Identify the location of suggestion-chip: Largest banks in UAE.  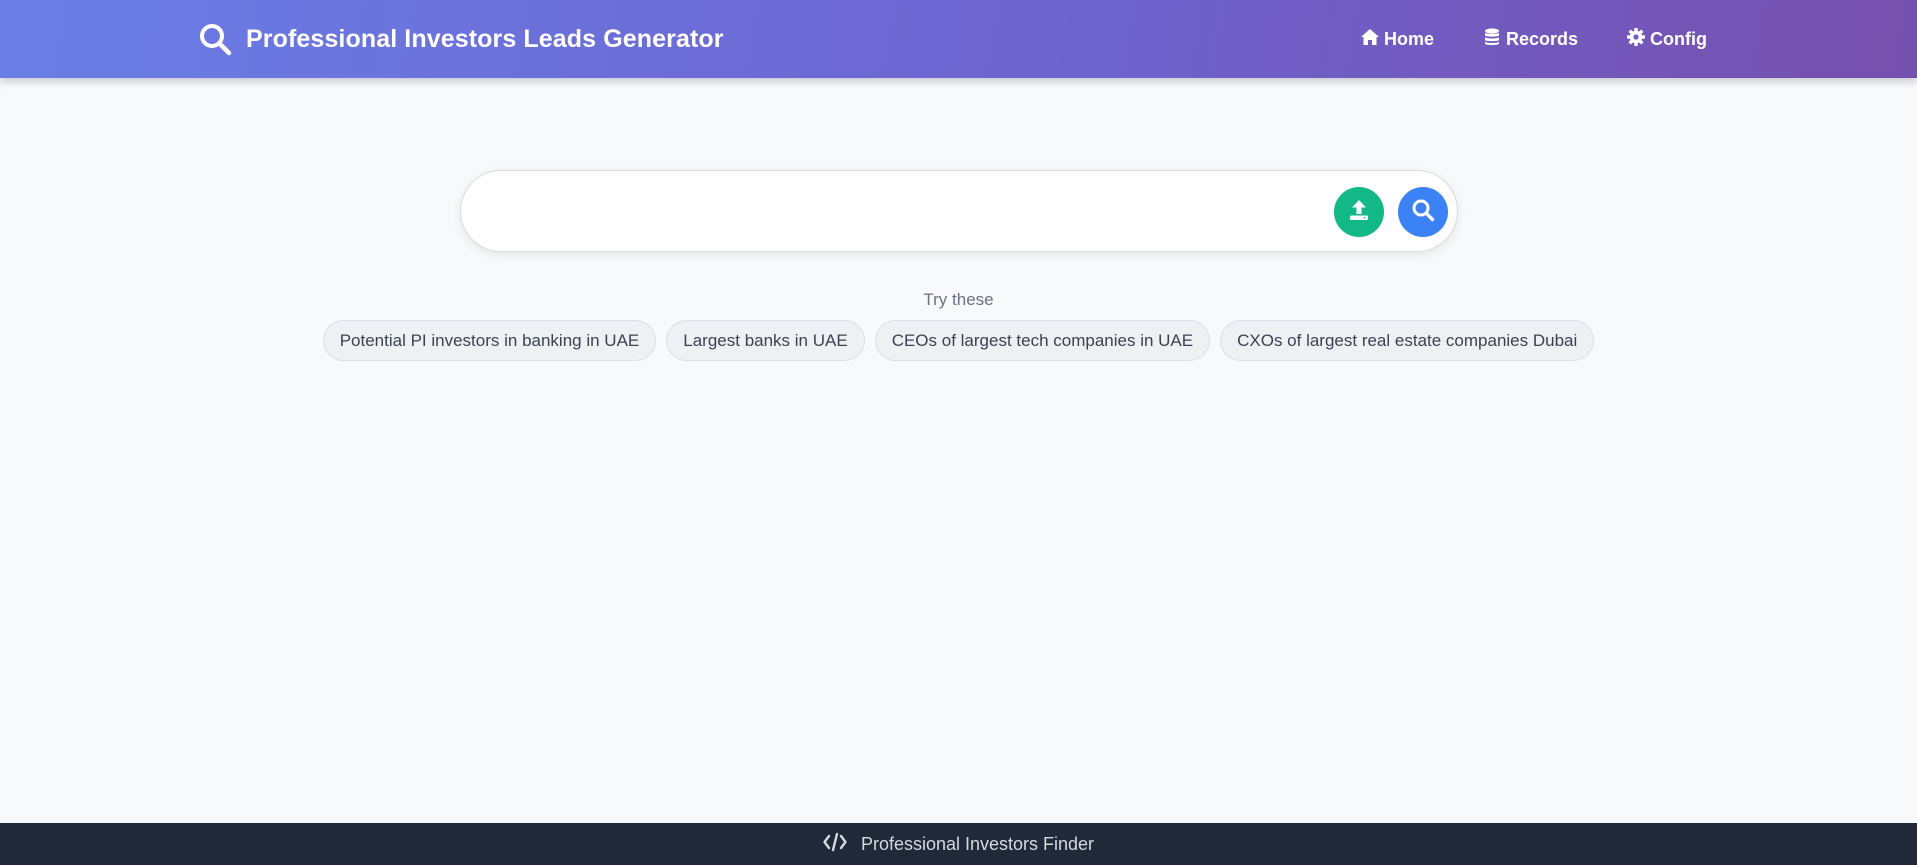
(765, 340).